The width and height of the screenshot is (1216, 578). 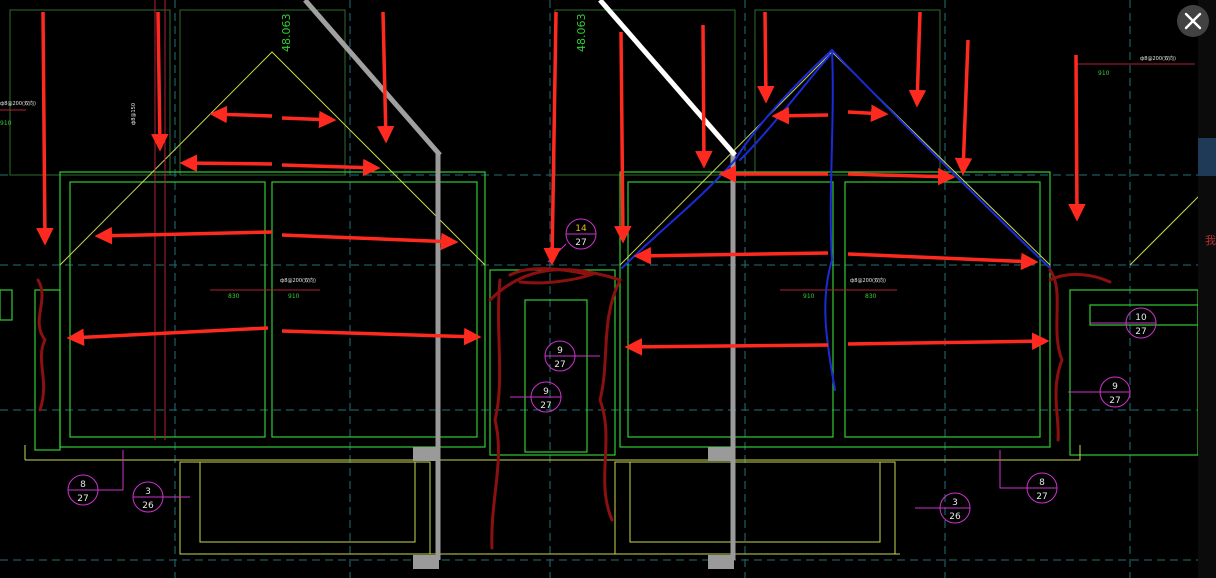 What do you see at coordinates (1028, 477) in the screenshot?
I see `detail-bubble-8-27-right: 8 27` at bounding box center [1028, 477].